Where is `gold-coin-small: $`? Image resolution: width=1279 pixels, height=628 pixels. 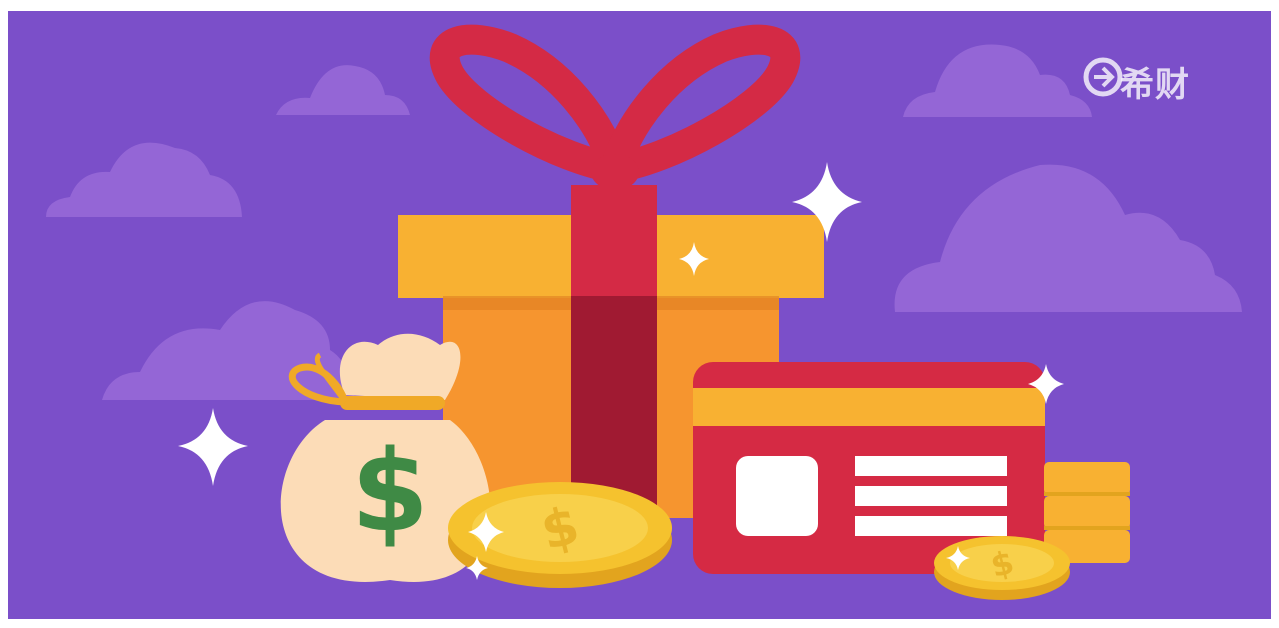
gold-coin-small: $ is located at coordinates (1002, 568).